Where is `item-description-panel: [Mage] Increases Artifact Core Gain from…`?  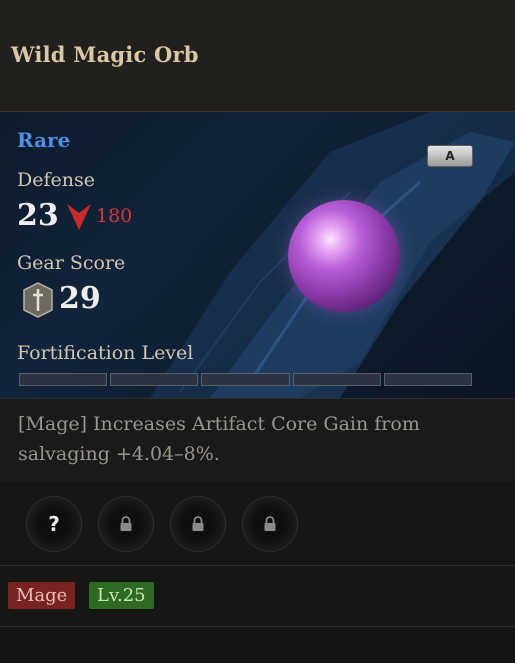
item-description-panel: [Mage] Increases Artifact Core Gain from… is located at coordinates (257, 440).